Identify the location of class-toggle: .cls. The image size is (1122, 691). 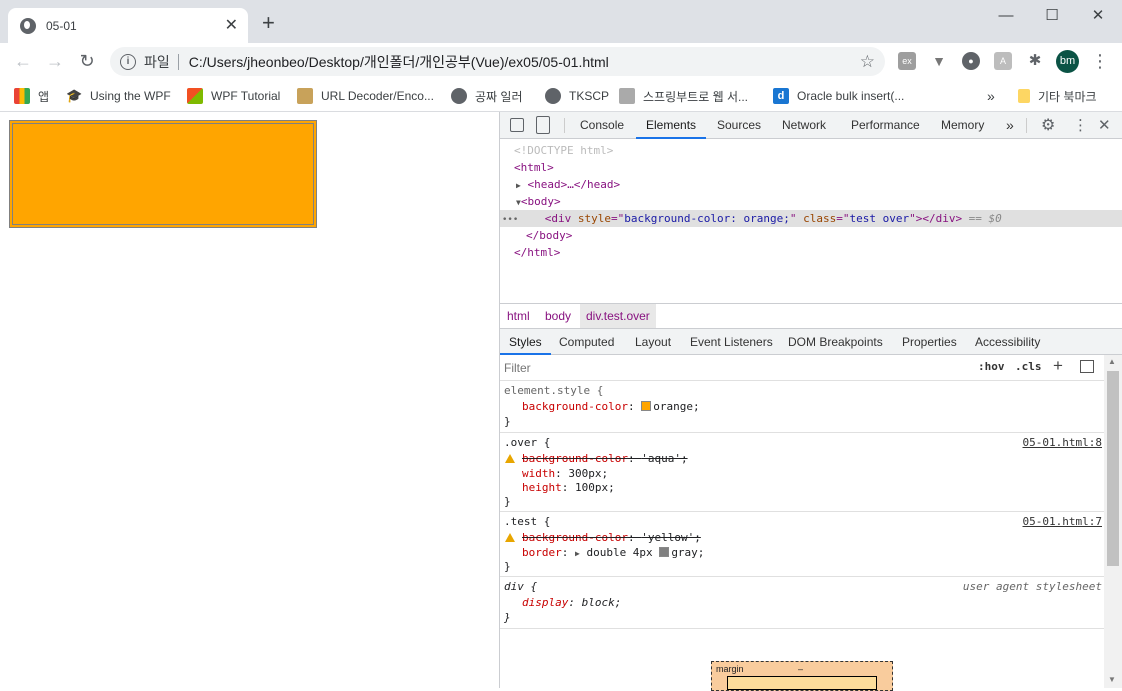
(1028, 366).